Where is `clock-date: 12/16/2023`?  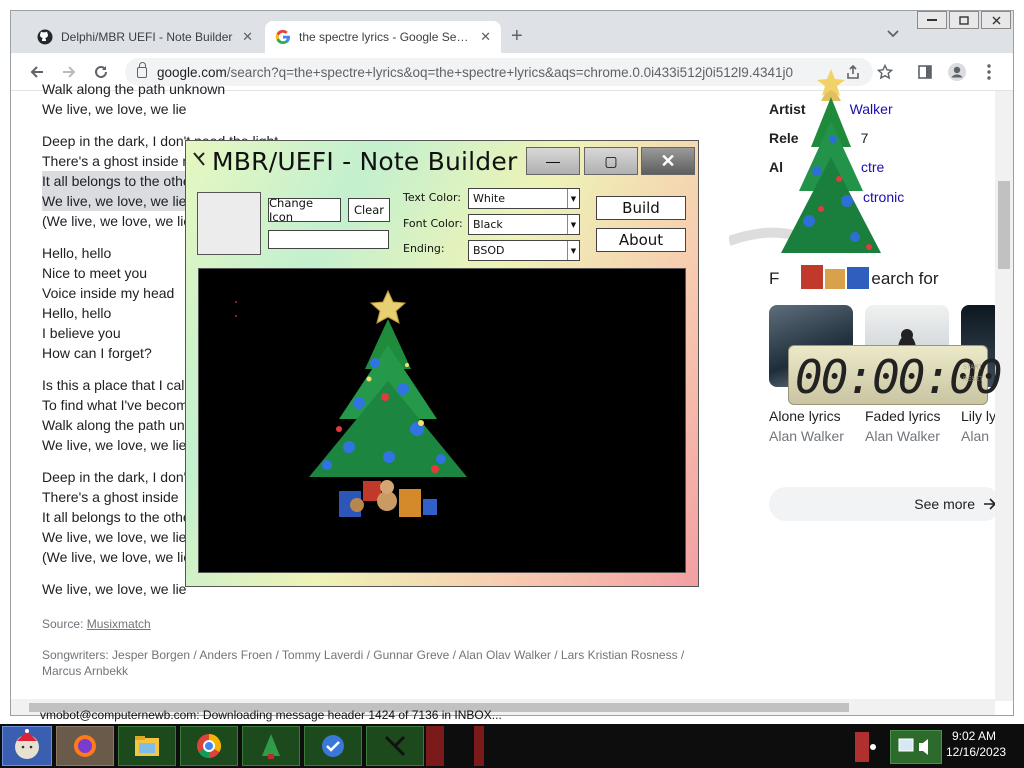
clock-date: 12/16/2023 is located at coordinates (976, 752).